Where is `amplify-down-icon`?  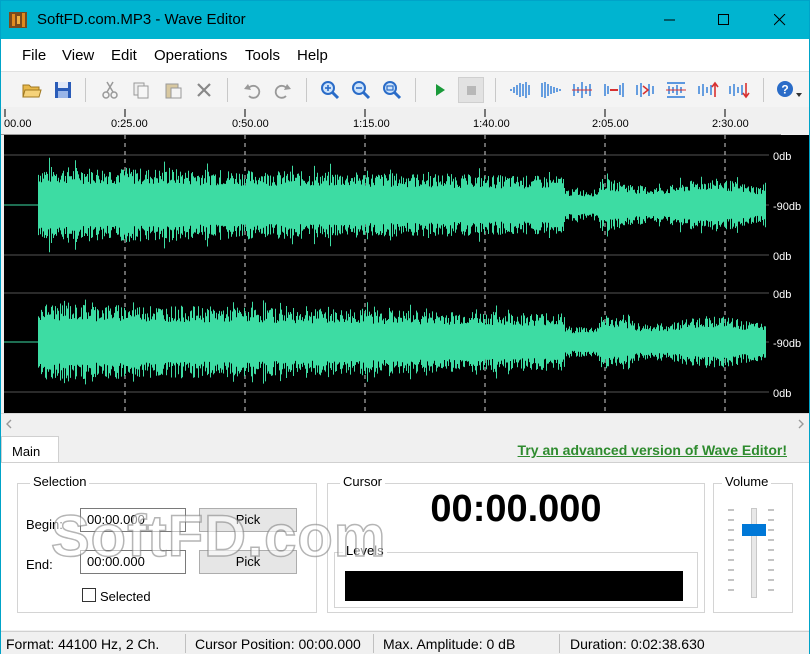 amplify-down-icon is located at coordinates (739, 90).